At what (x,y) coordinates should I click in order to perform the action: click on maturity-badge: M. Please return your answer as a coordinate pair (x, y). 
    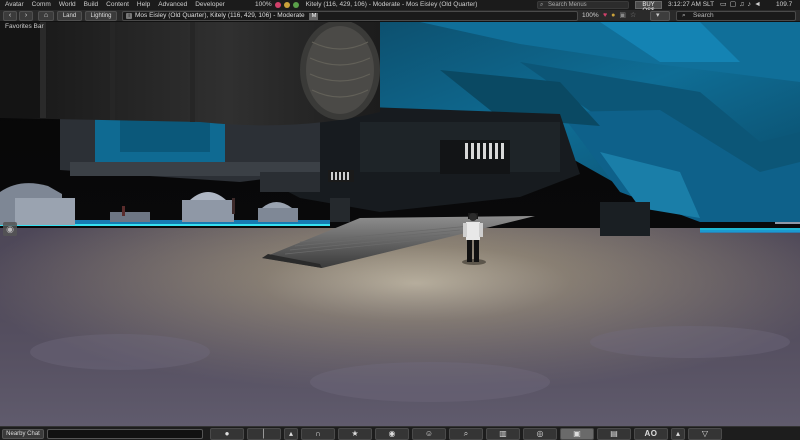
    Looking at the image, I should click on (314, 16).